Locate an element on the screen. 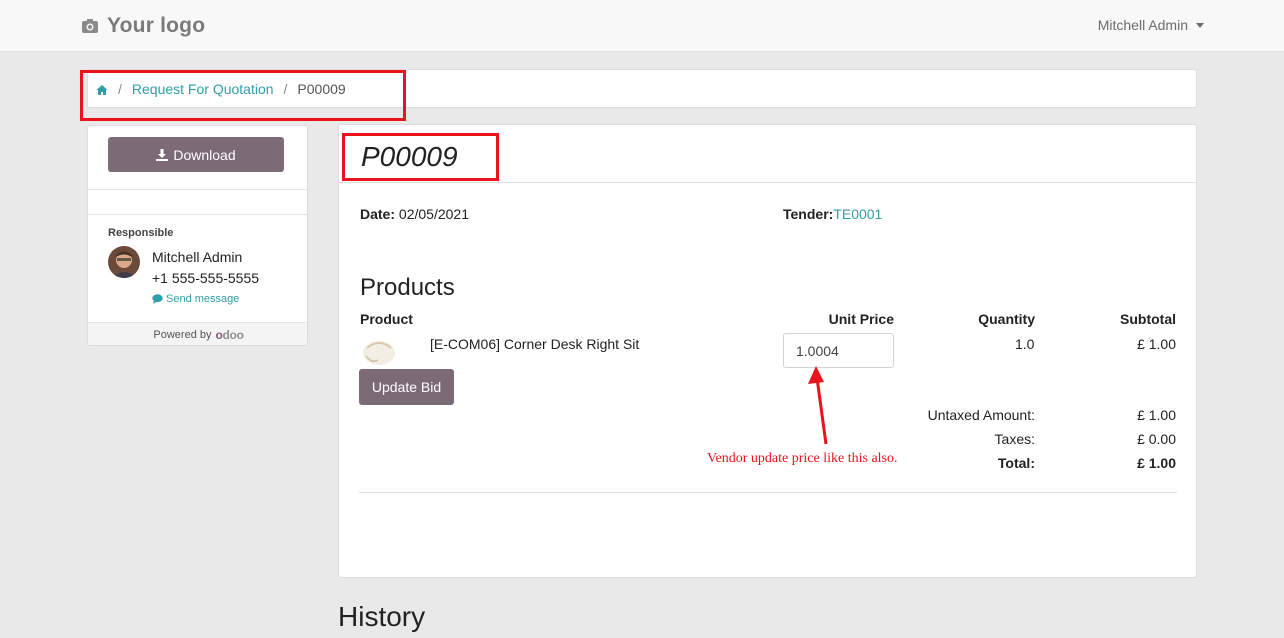 Image resolution: width=1284 pixels, height=638 pixels. taxes-label: Taxes: is located at coordinates (1014, 439).